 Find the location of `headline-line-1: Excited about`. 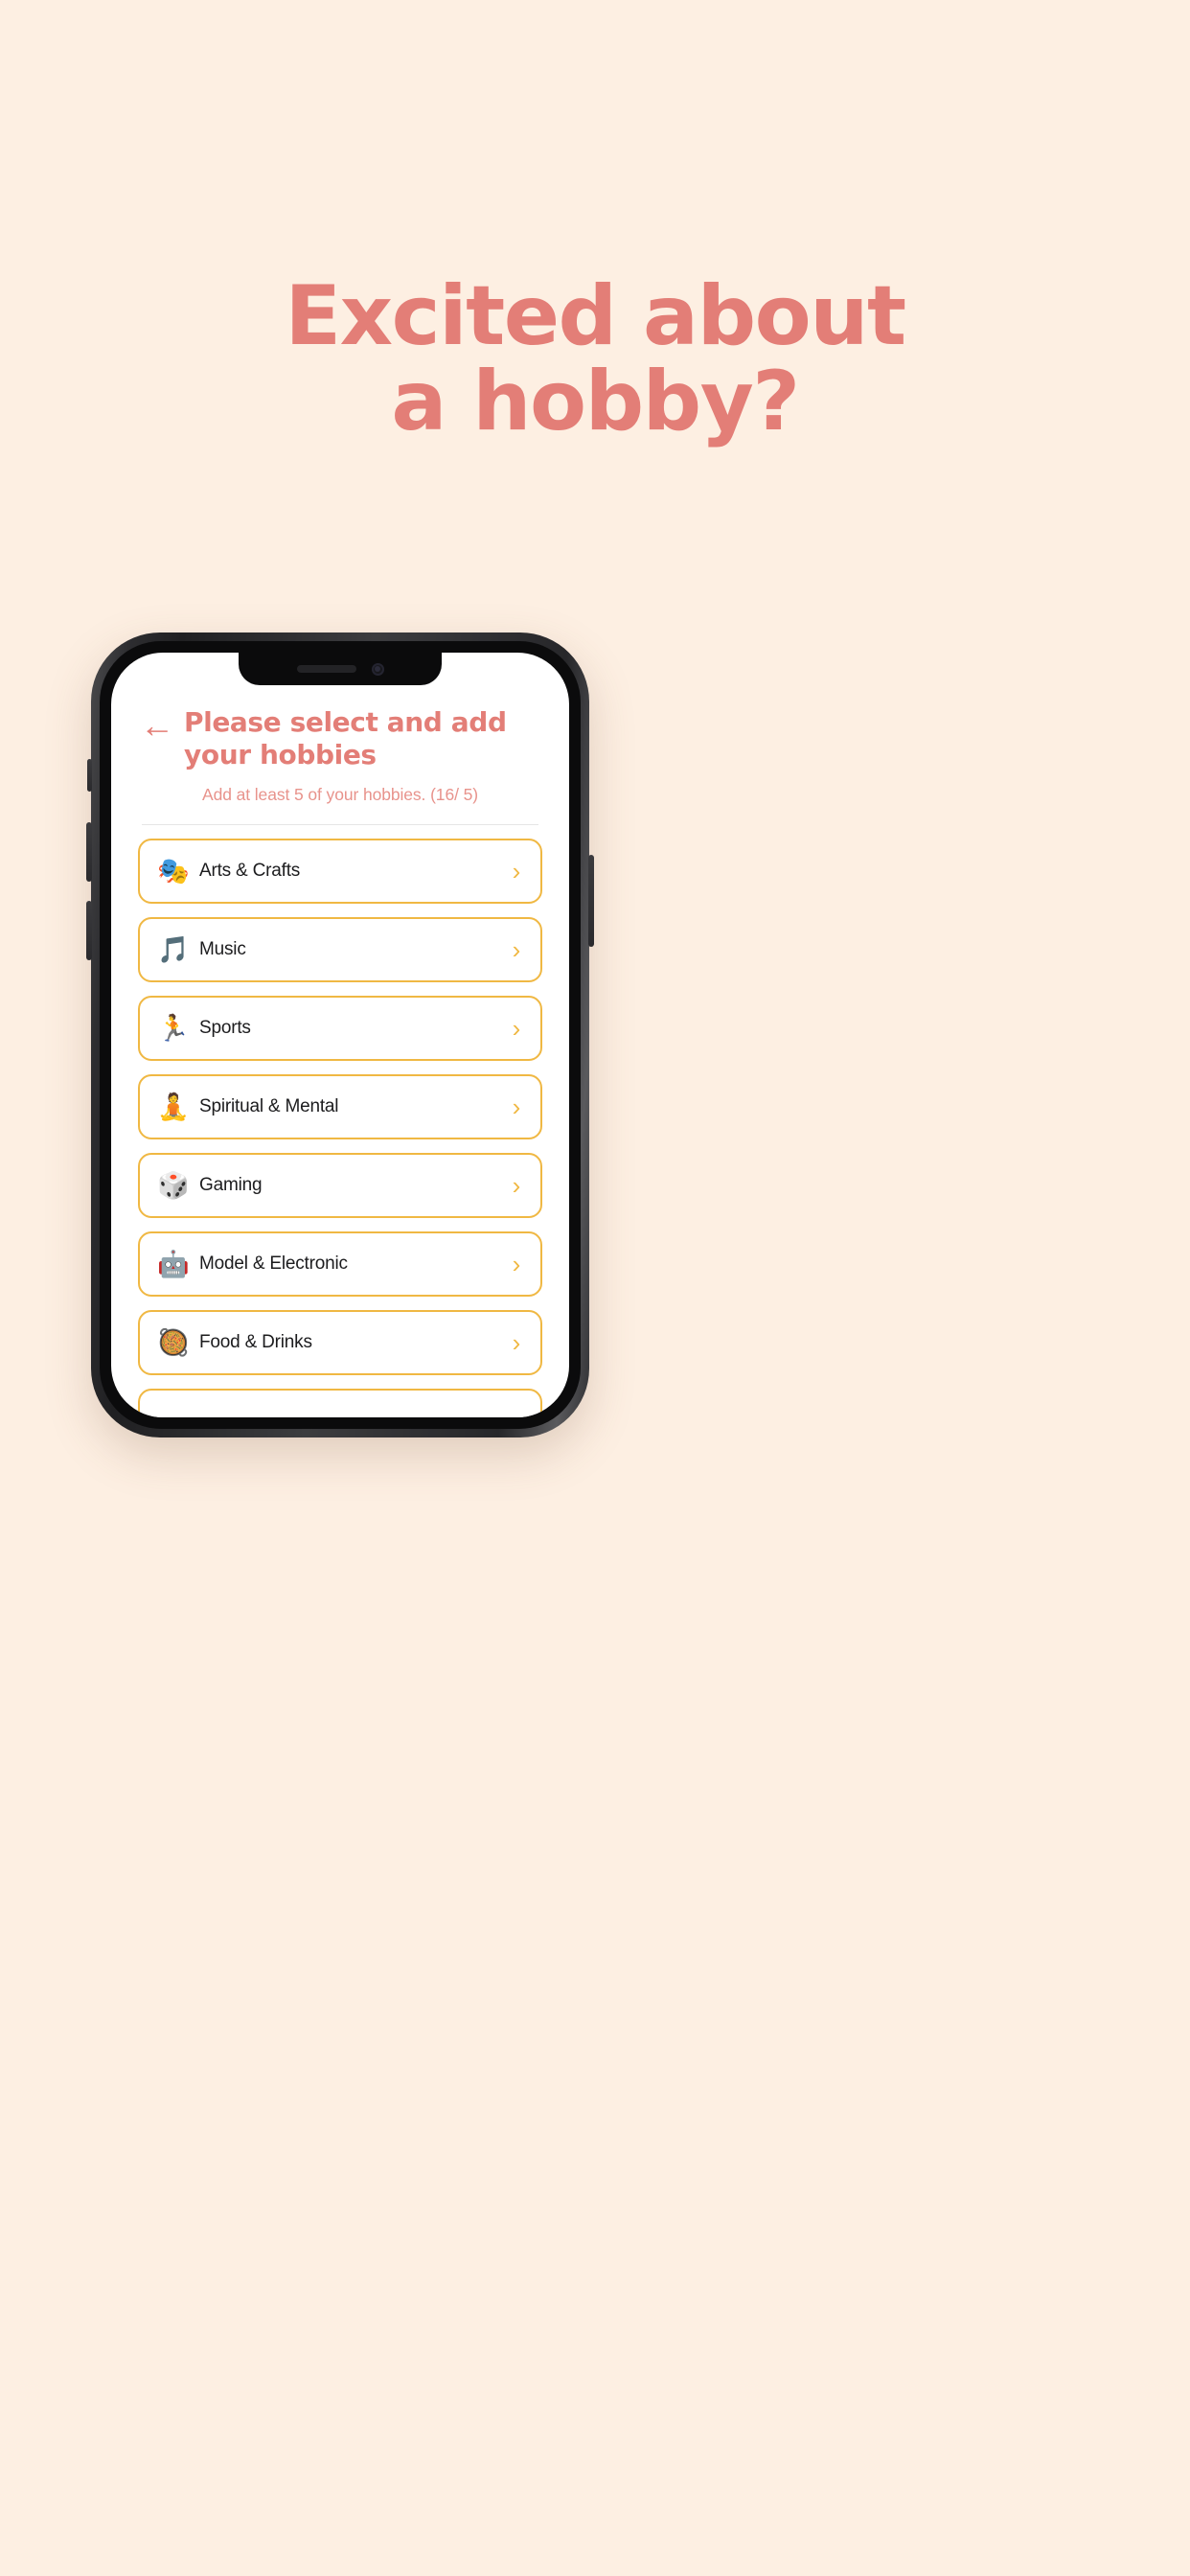

headline-line-1: Excited about is located at coordinates (595, 316).